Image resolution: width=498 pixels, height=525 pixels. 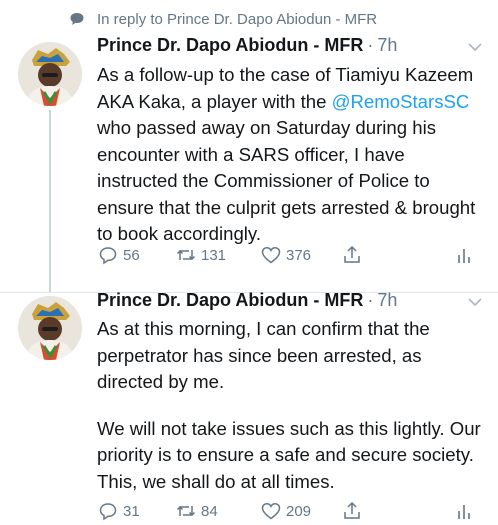 What do you see at coordinates (118, 511) in the screenshot?
I see `reply-button: 31` at bounding box center [118, 511].